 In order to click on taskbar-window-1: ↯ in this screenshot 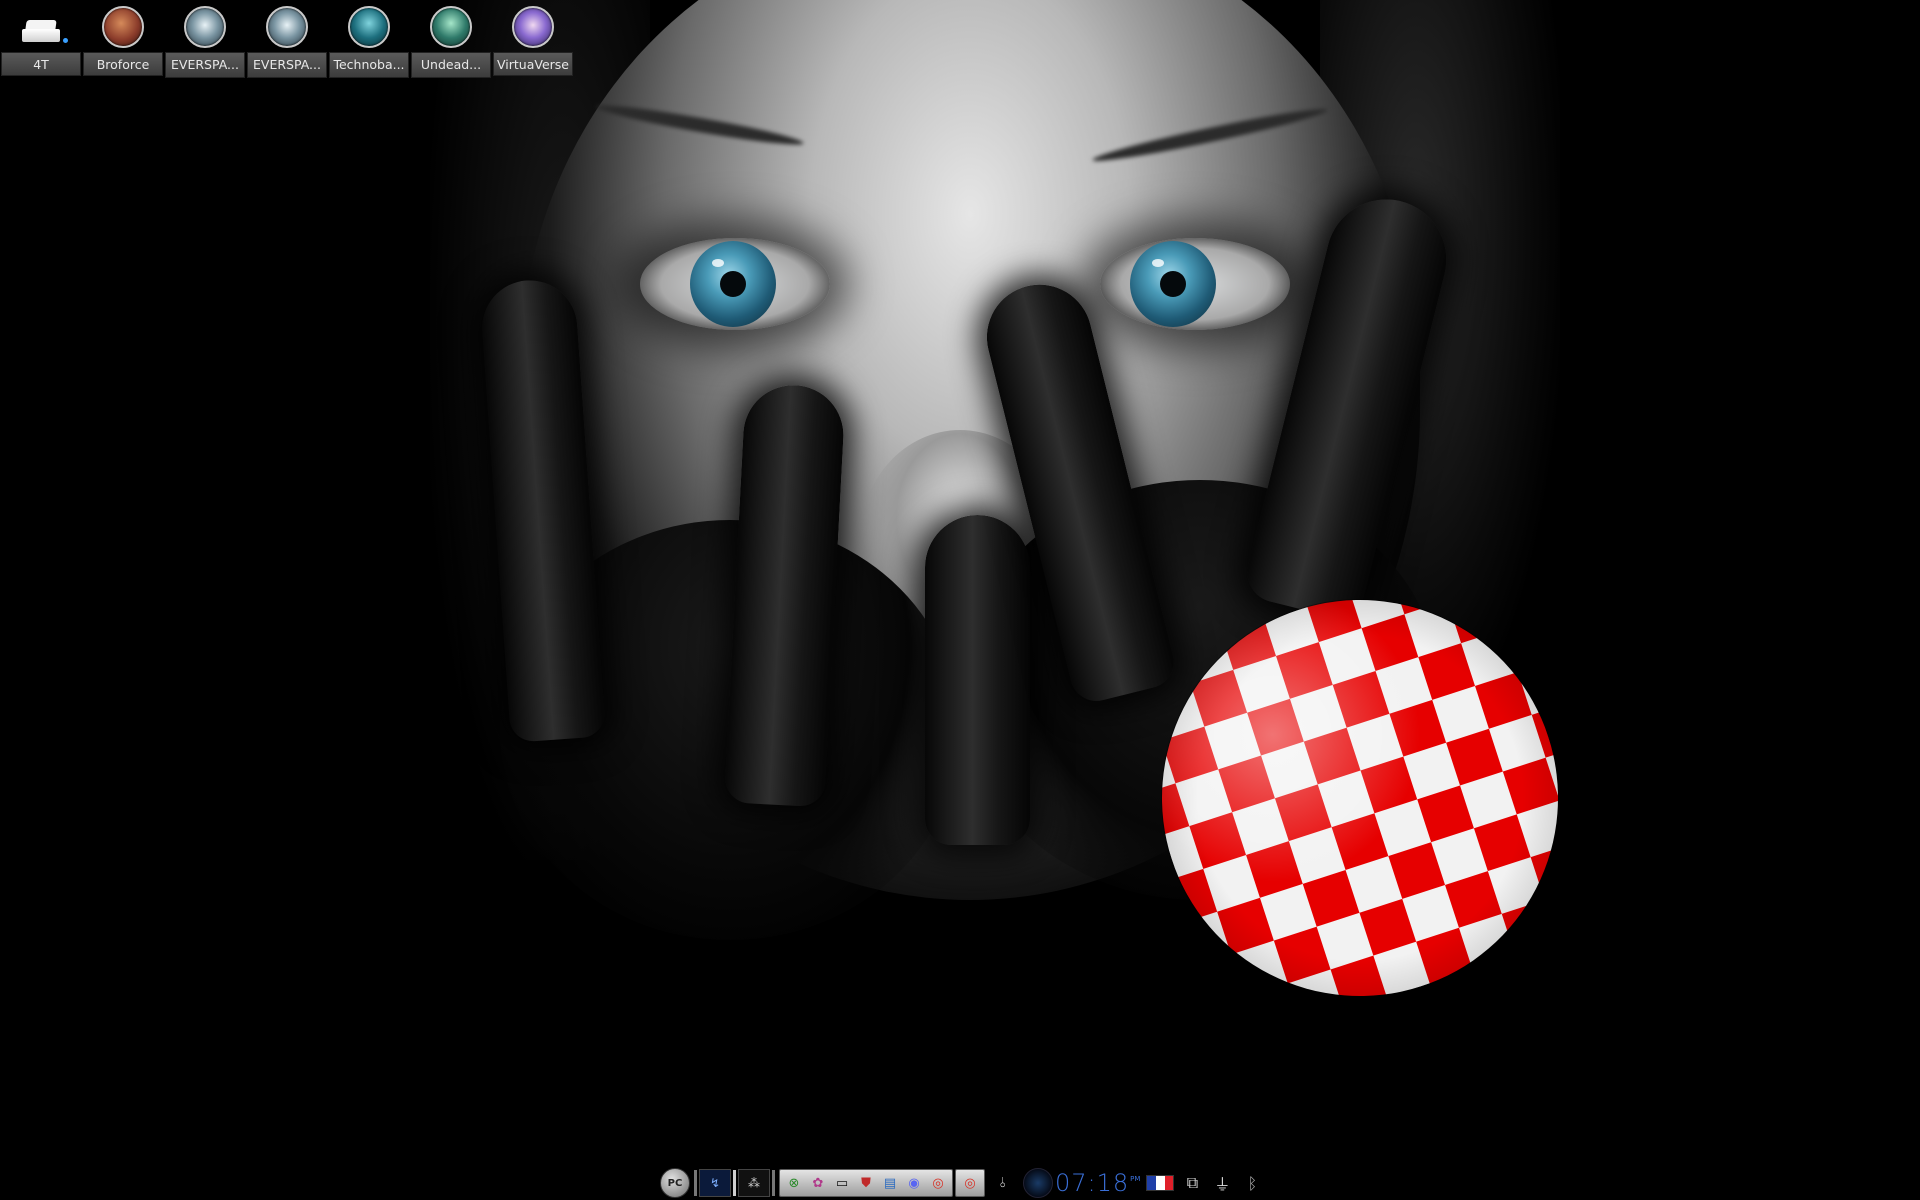, I will do `click(715, 1183)`.